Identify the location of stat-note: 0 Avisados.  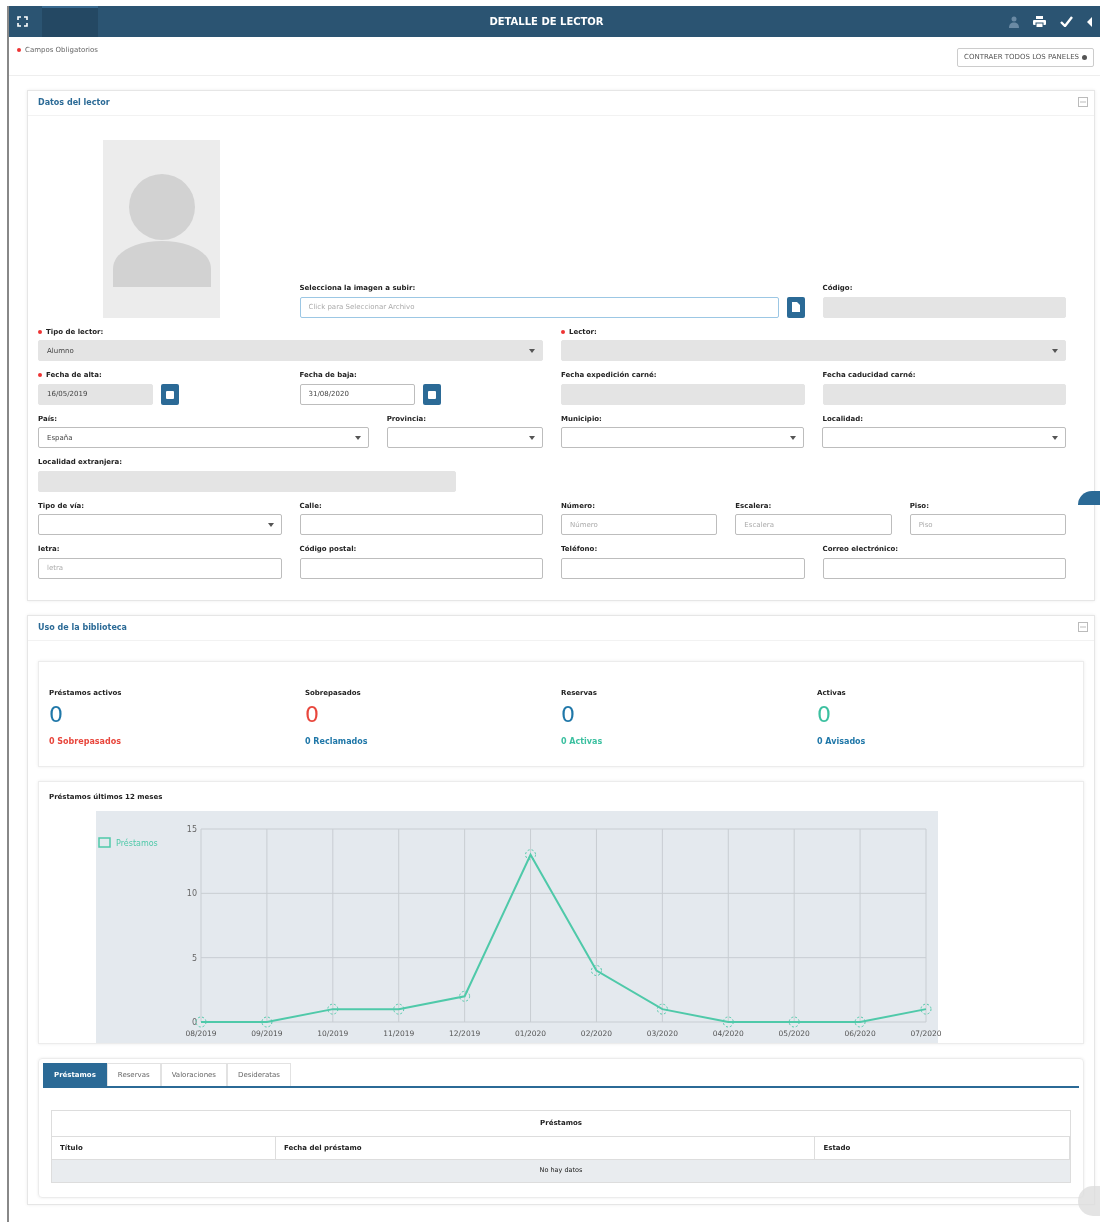
(841, 742).